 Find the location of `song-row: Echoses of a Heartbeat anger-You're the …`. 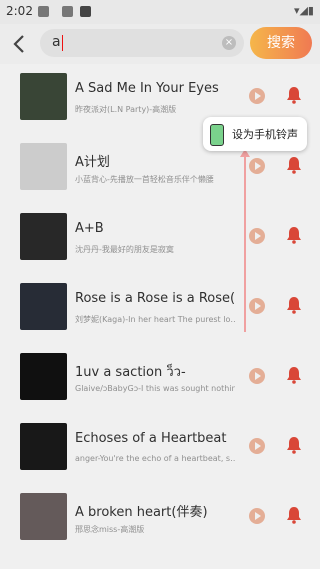

song-row: Echoses of a Heartbeat anger-You're the … is located at coordinates (160, 449).